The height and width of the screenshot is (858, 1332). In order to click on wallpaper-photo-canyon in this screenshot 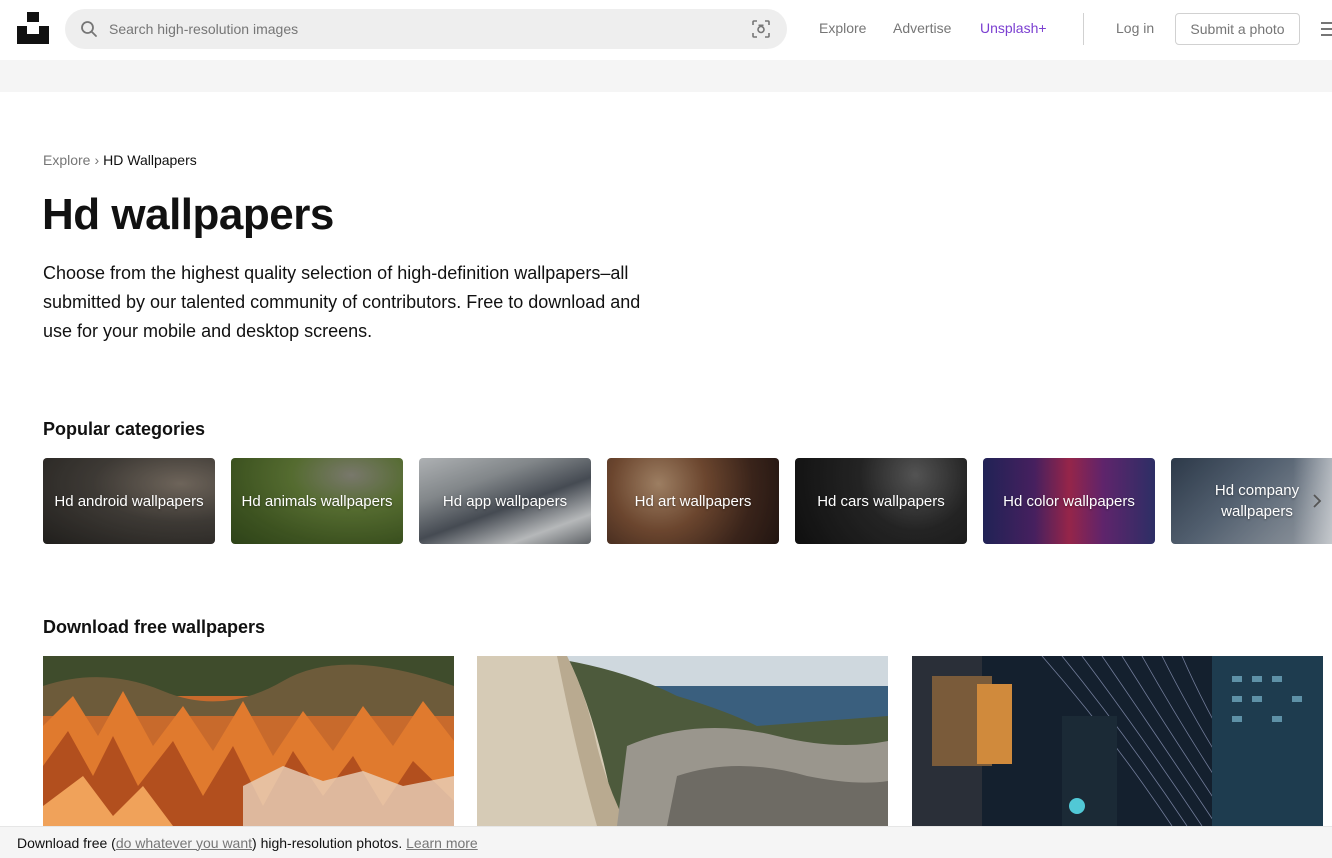, I will do `click(248, 741)`.